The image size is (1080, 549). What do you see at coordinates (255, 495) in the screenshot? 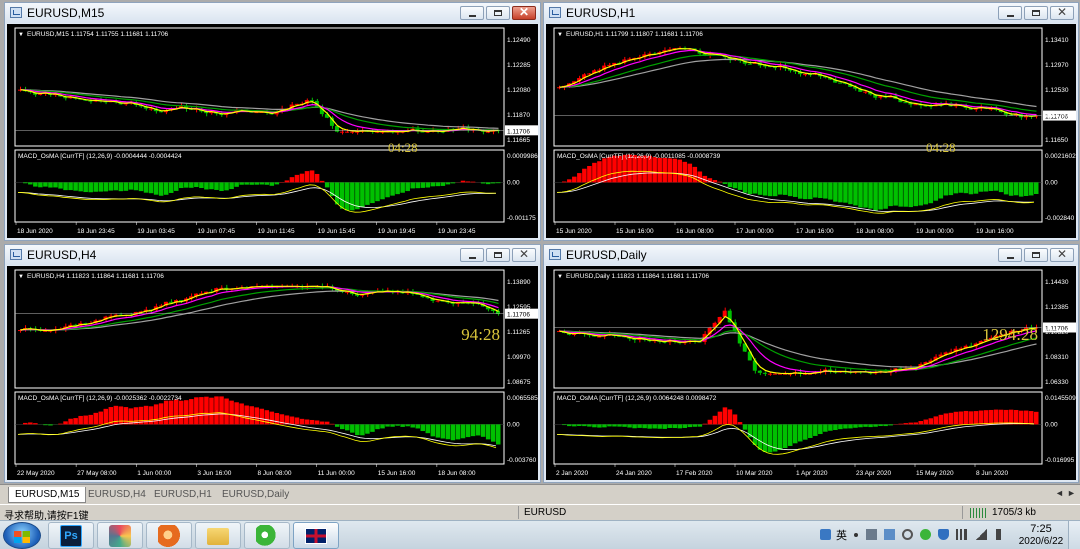
I see `tab-eurusd-daily: EURUSD,Daily` at bounding box center [255, 495].